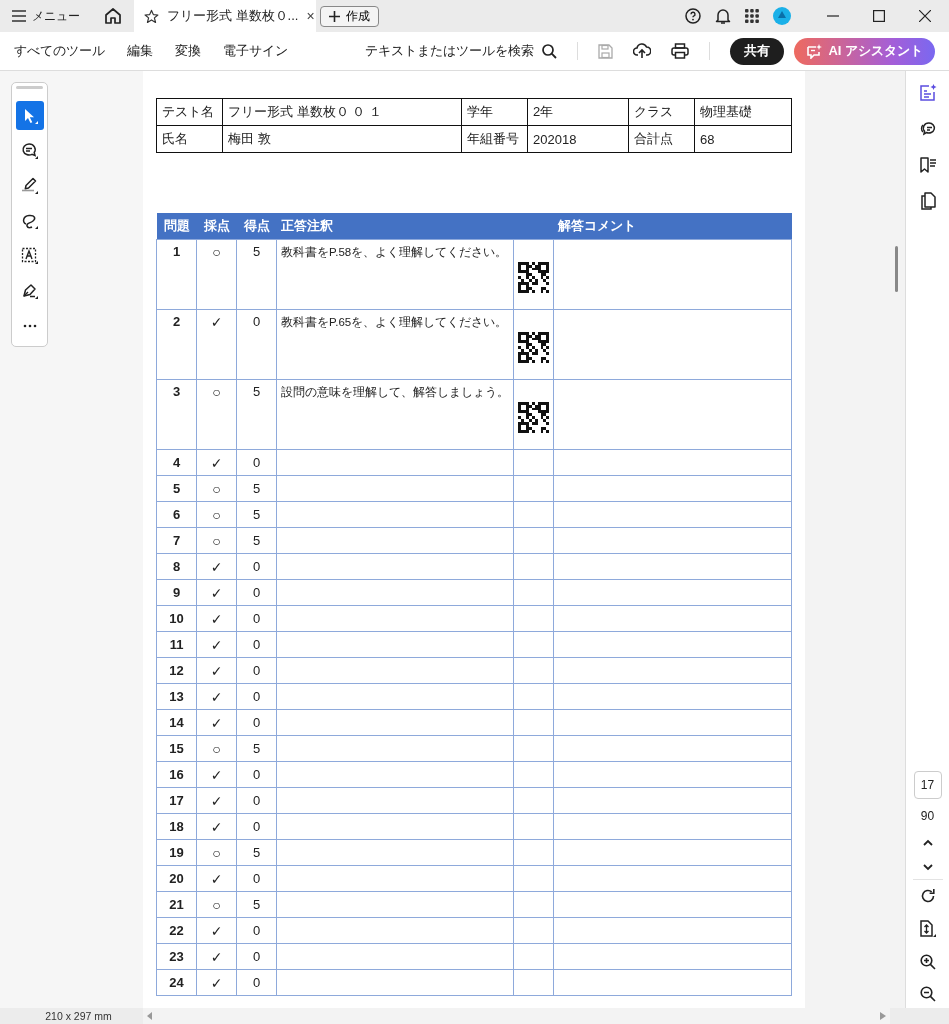 This screenshot has height=1024, width=949. I want to click on info-value: 梅田 敦, so click(342, 139).